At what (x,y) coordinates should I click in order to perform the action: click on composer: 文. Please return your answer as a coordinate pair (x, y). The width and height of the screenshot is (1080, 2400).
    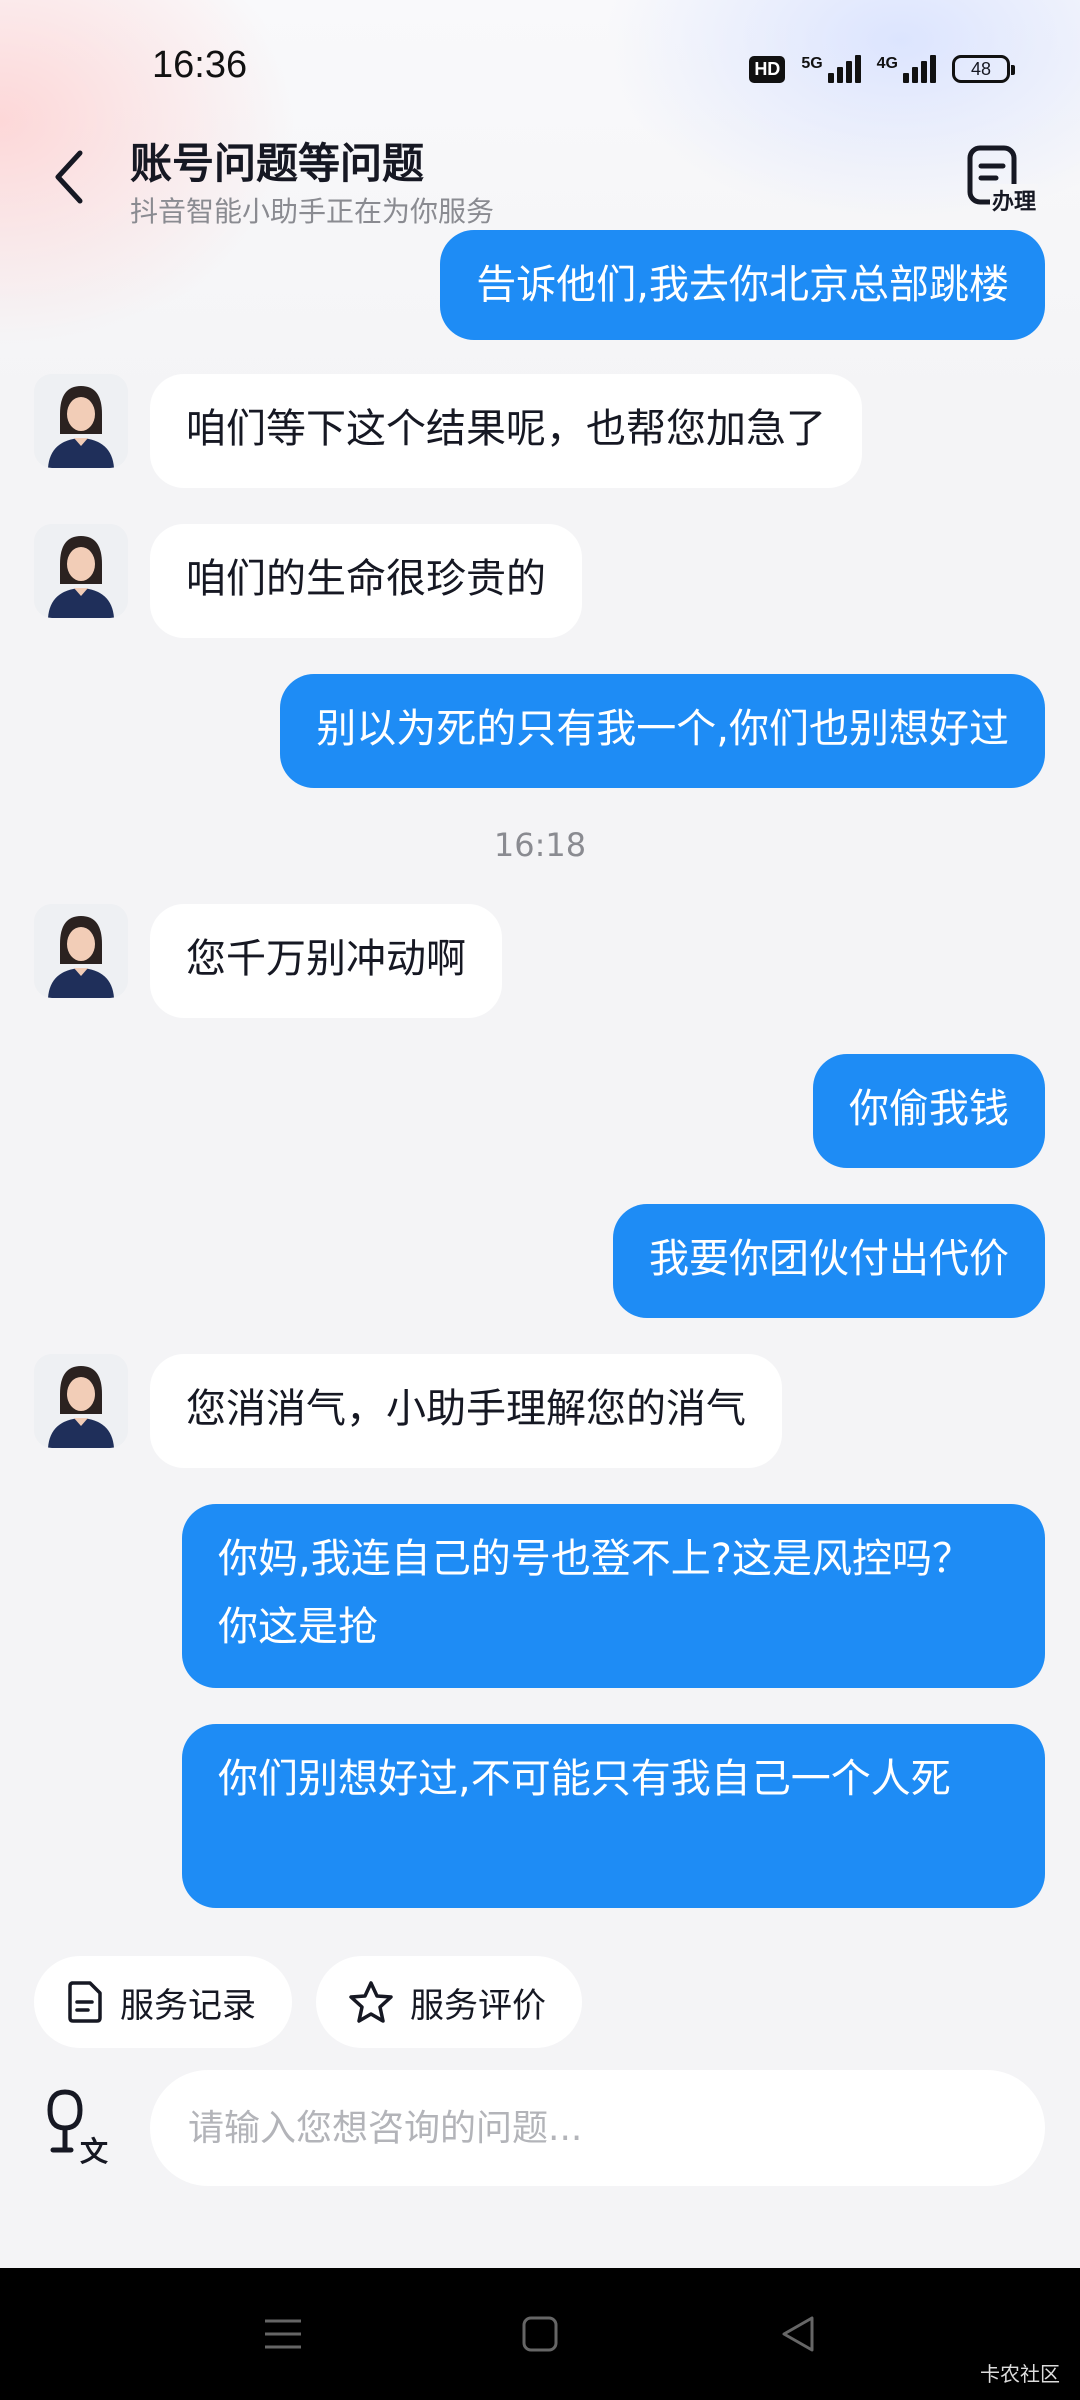
    Looking at the image, I should click on (540, 2128).